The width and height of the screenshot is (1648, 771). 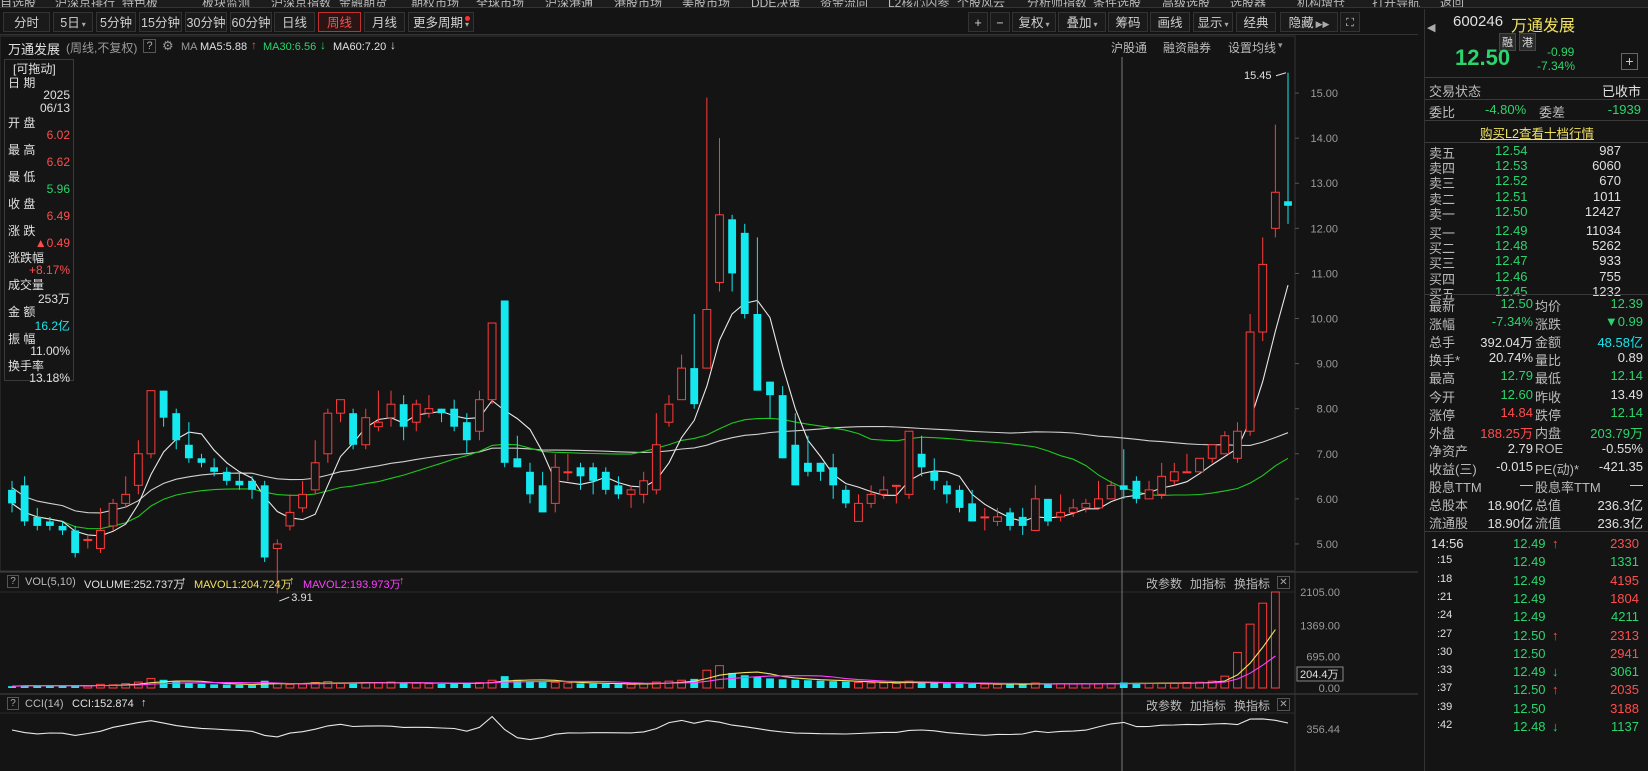 What do you see at coordinates (1610, 276) in the screenshot?
I see `bid-volume: 755` at bounding box center [1610, 276].